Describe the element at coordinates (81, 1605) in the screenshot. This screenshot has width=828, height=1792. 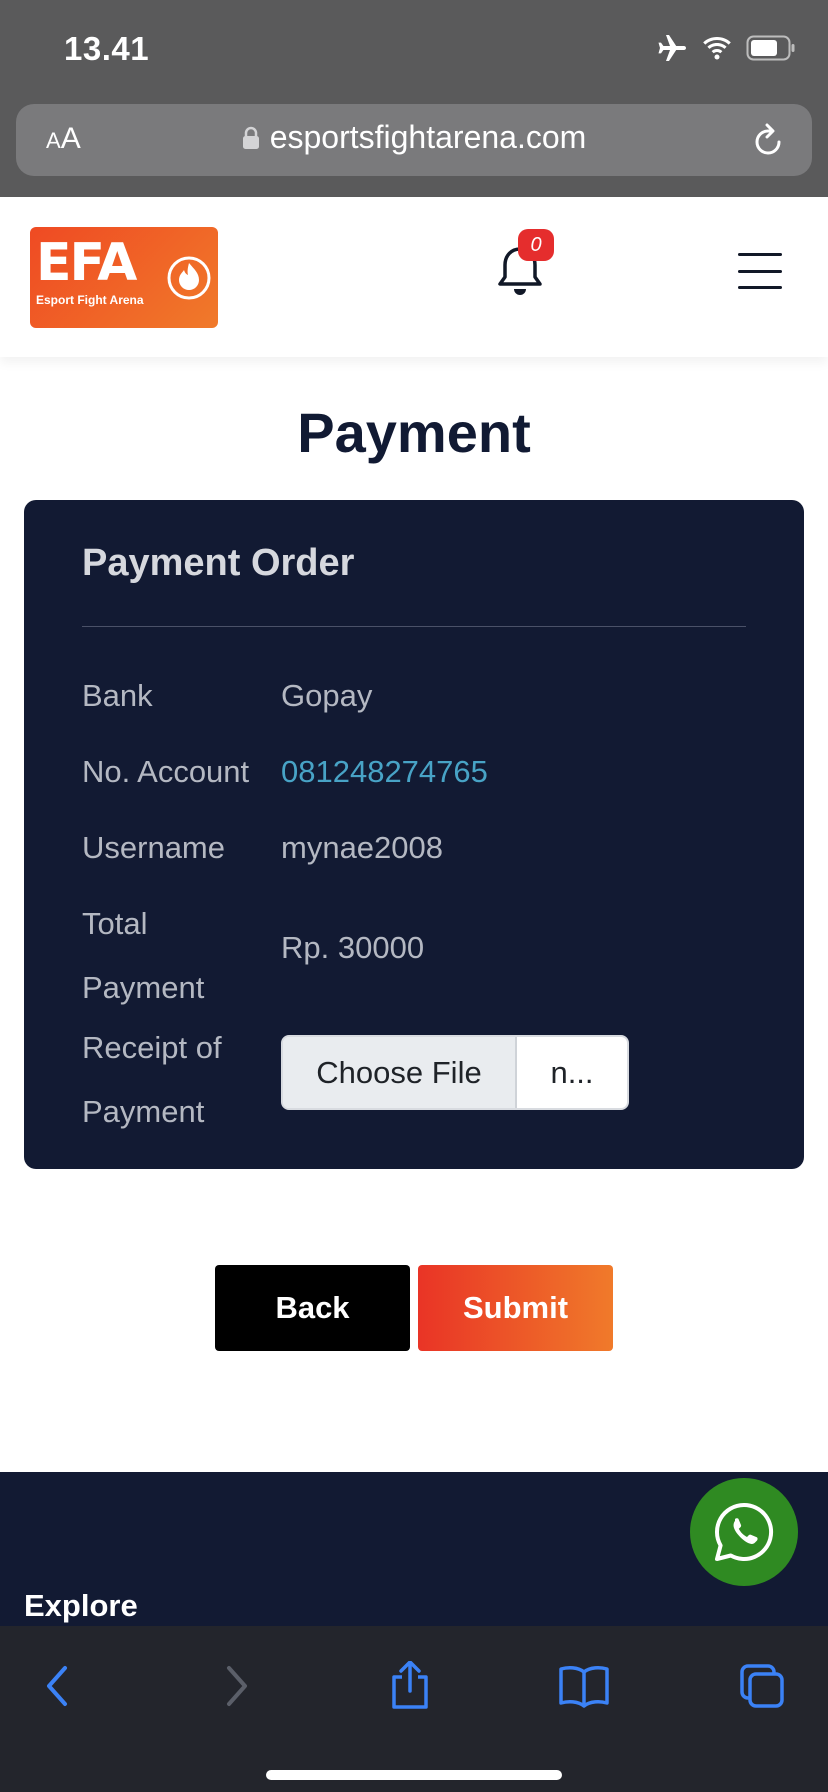
I see `explore-heading: Explore` at that location.